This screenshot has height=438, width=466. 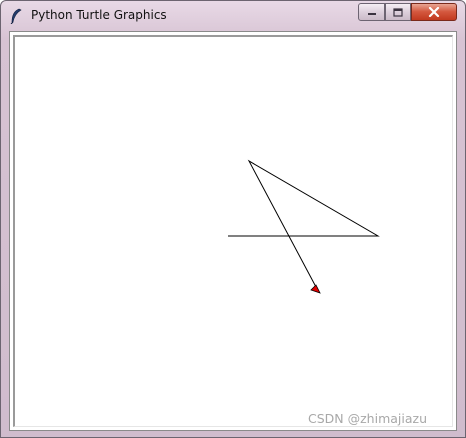 What do you see at coordinates (233, 16) in the screenshot?
I see `title-bar: Python Turtle Graphics` at bounding box center [233, 16].